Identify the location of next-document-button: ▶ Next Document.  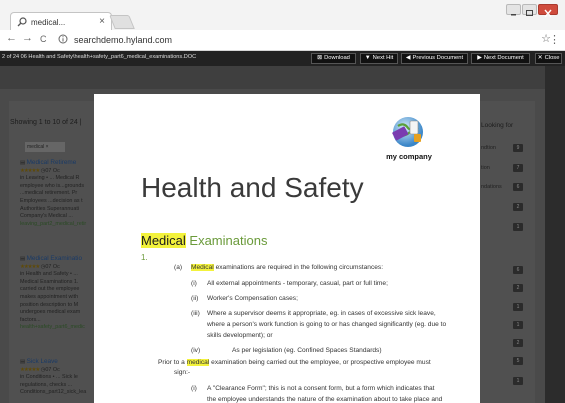
(500, 58).